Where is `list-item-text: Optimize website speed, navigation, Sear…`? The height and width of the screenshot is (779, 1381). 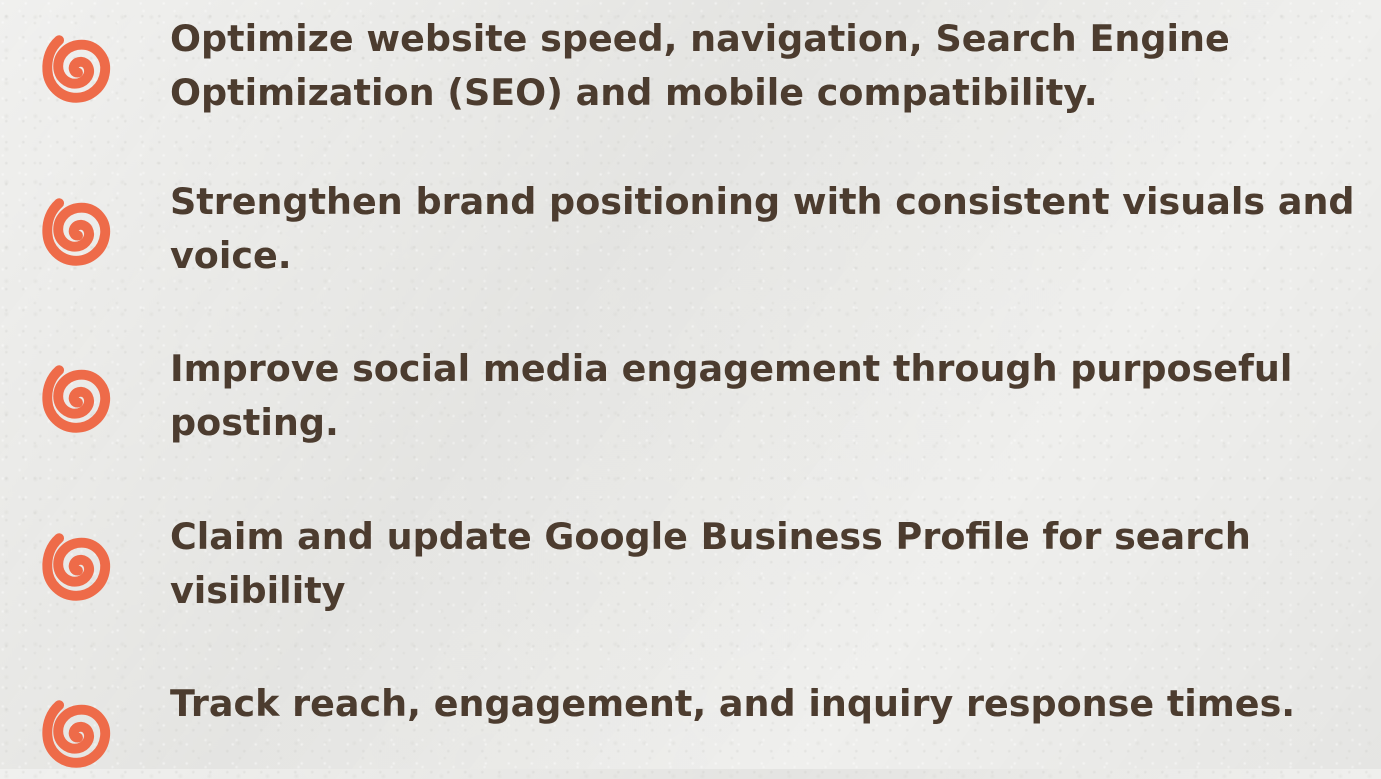 list-item-text: Optimize website speed, navigation, Sear… is located at coordinates (700, 65).